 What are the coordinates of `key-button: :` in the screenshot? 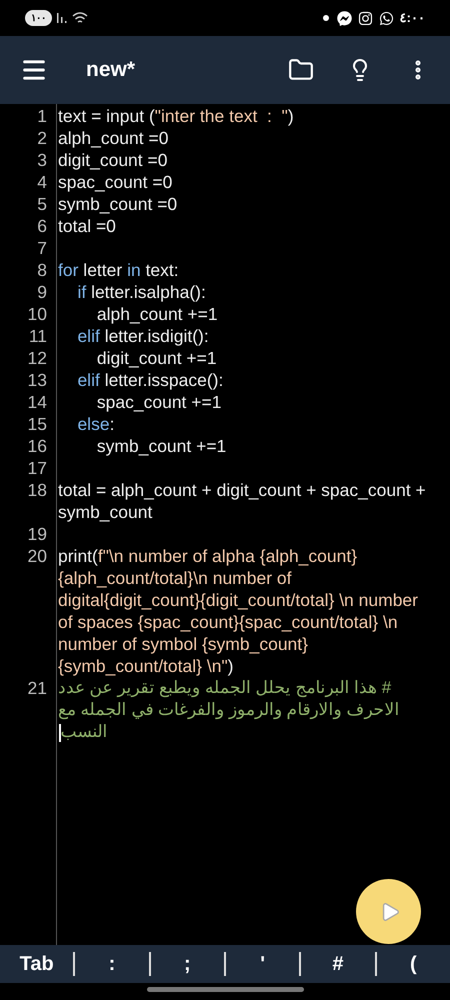 It's located at (112, 964).